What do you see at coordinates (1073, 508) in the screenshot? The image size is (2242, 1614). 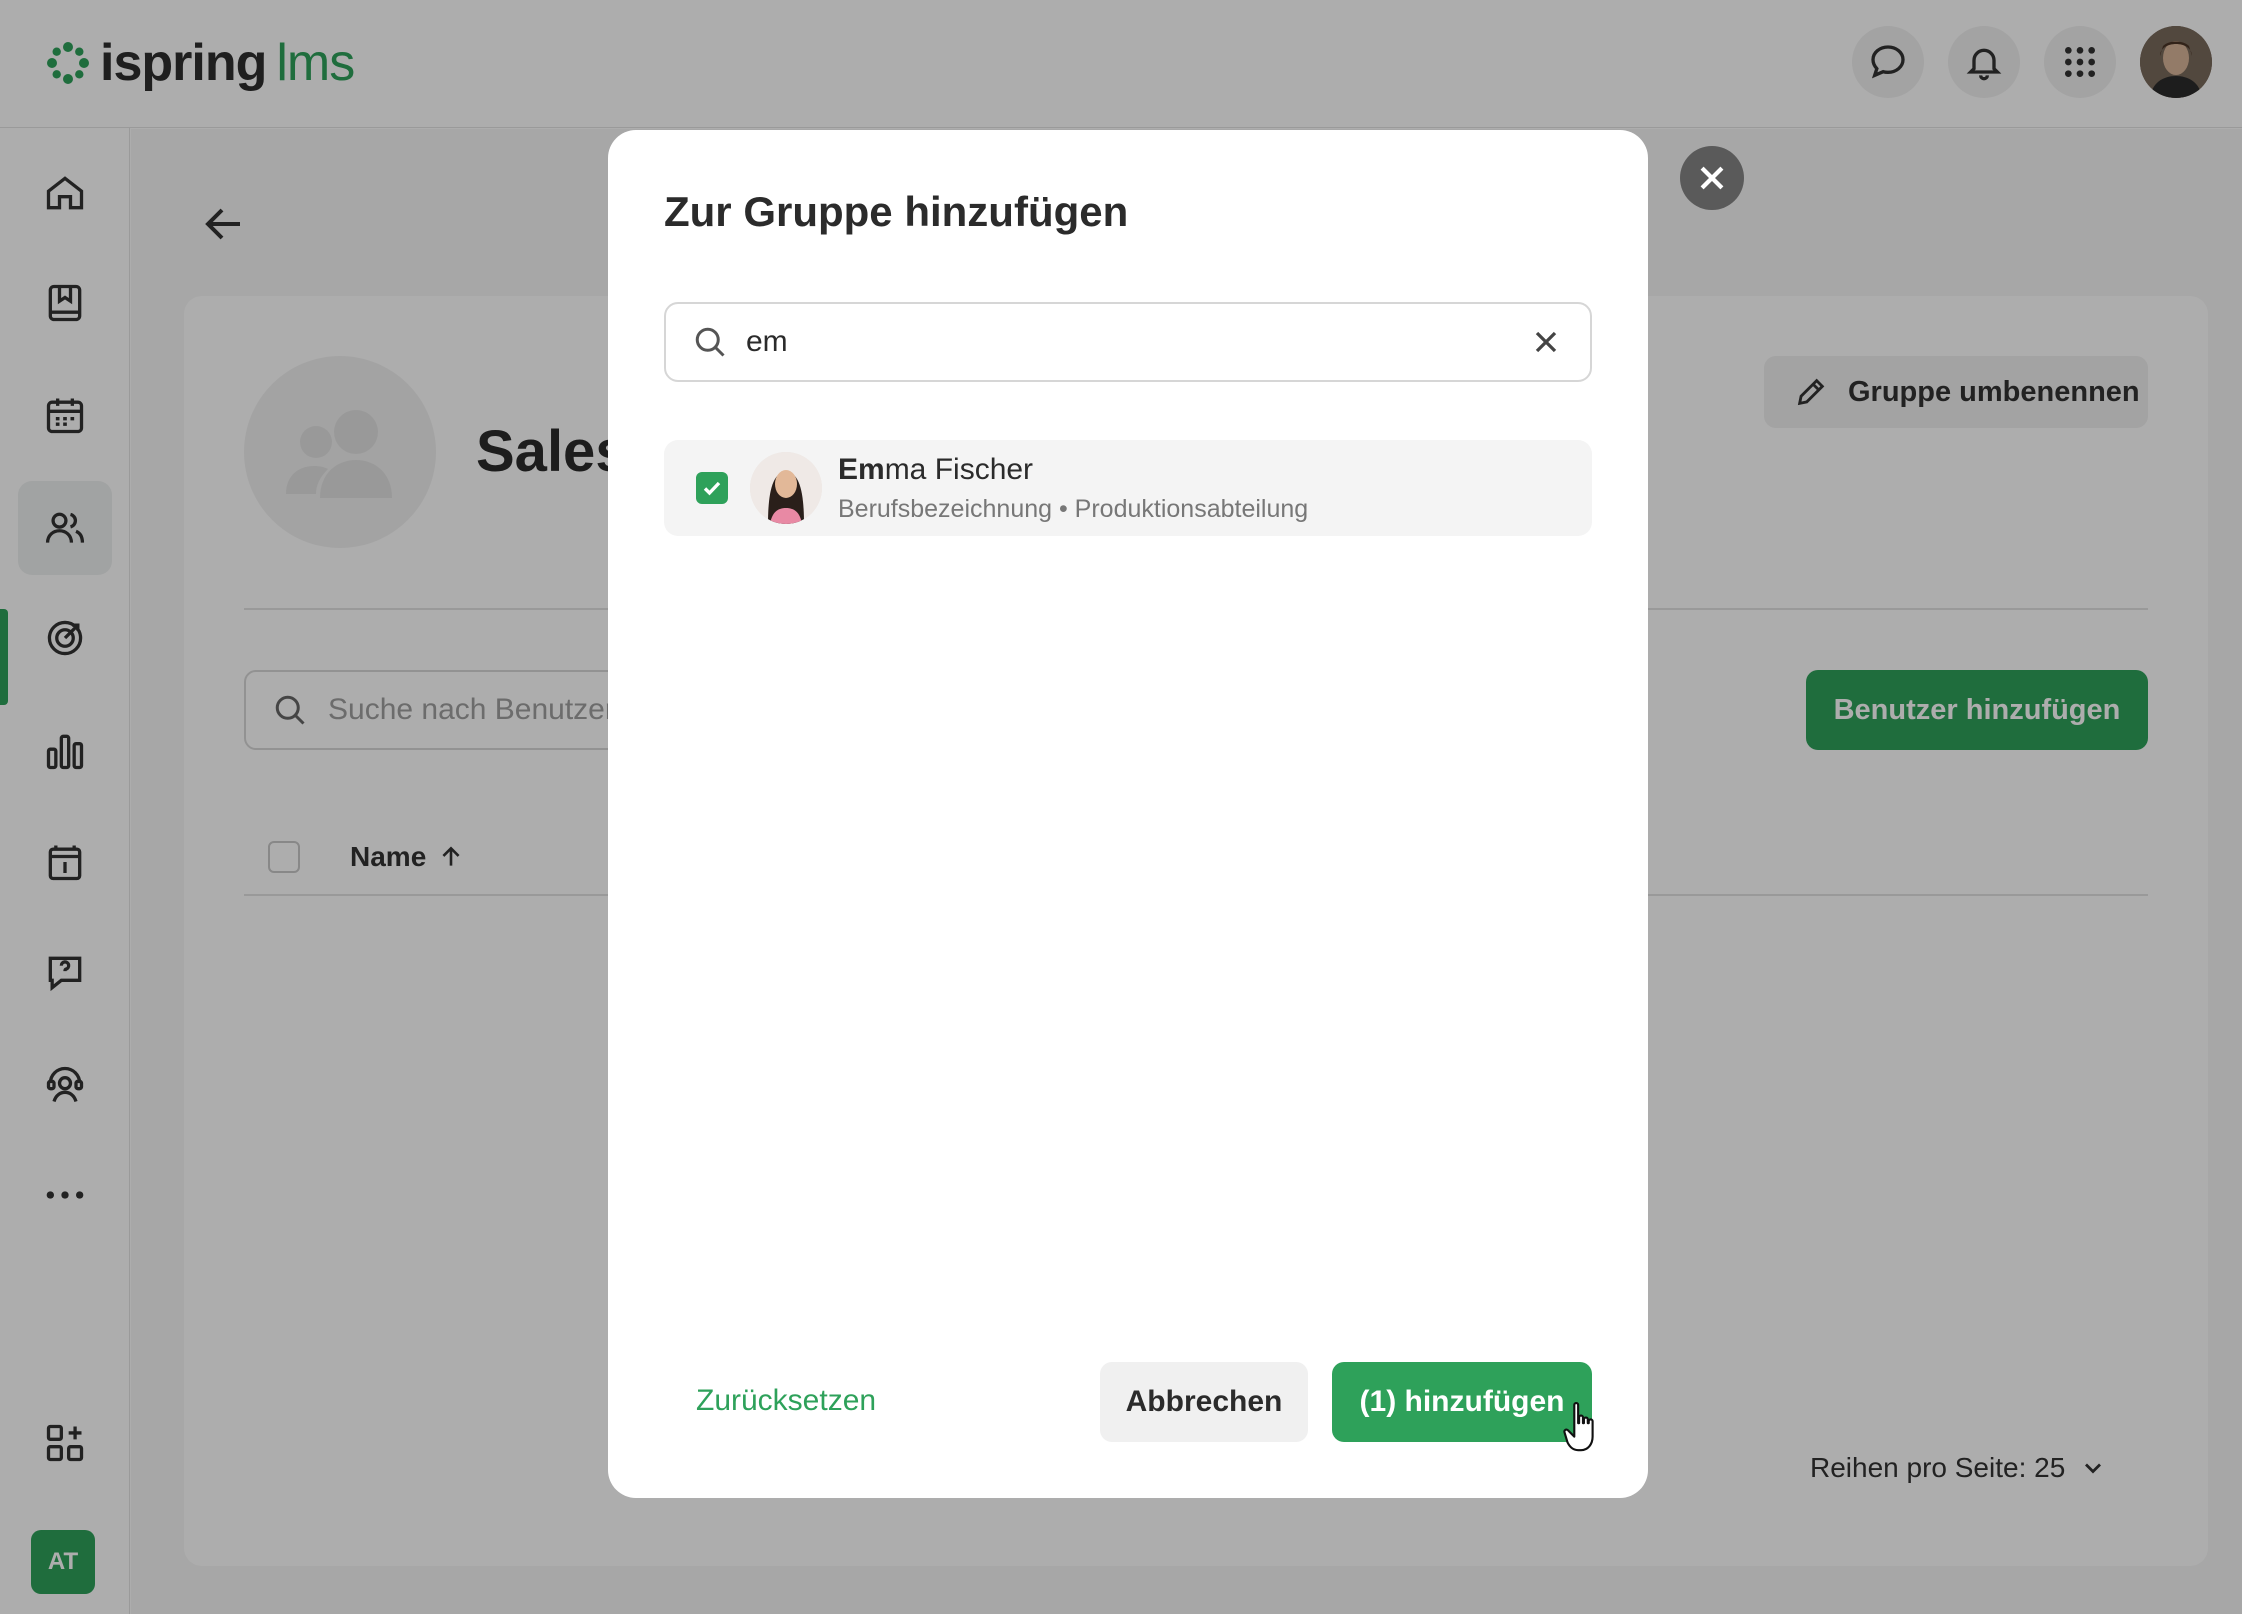 I see `user-meta: Berufsbezeichnung • Produktionsabteilung` at bounding box center [1073, 508].